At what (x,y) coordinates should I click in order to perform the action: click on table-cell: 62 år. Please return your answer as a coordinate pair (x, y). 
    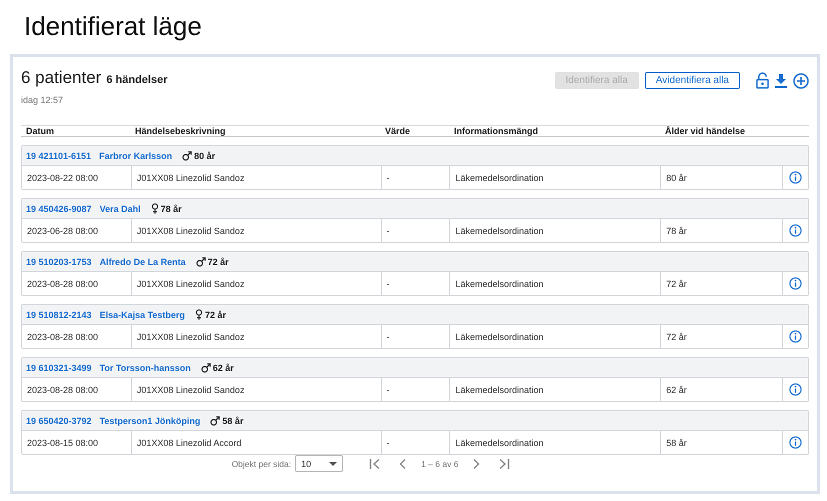
    Looking at the image, I should click on (721, 389).